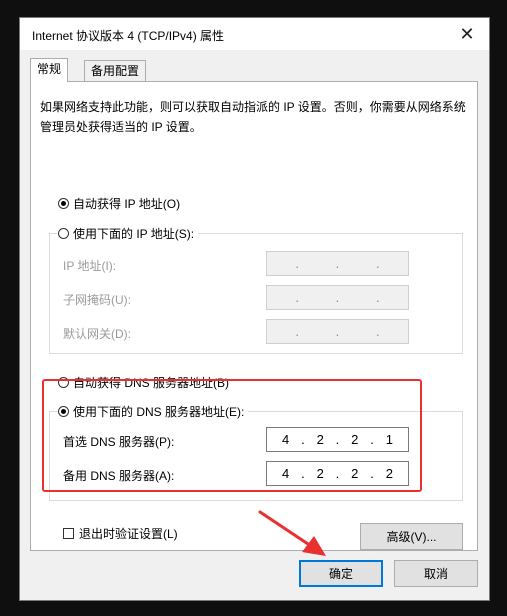  I want to click on manual-dns-radio, so click(63, 411).